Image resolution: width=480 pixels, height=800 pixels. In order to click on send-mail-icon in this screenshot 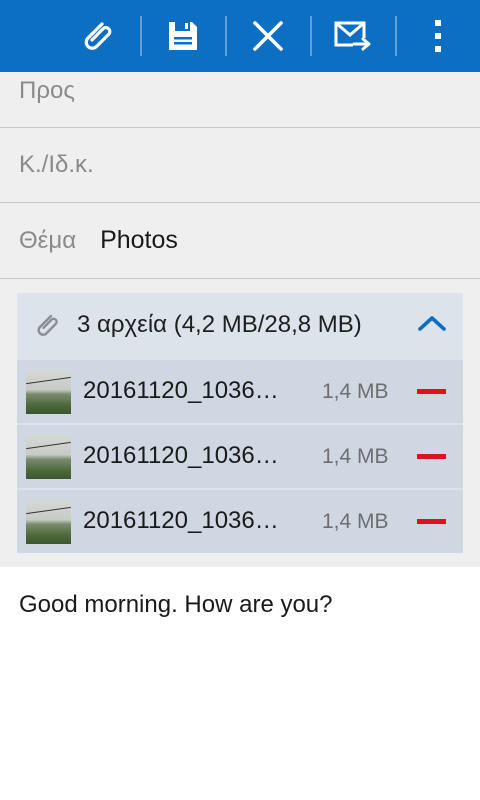, I will do `click(352, 36)`.